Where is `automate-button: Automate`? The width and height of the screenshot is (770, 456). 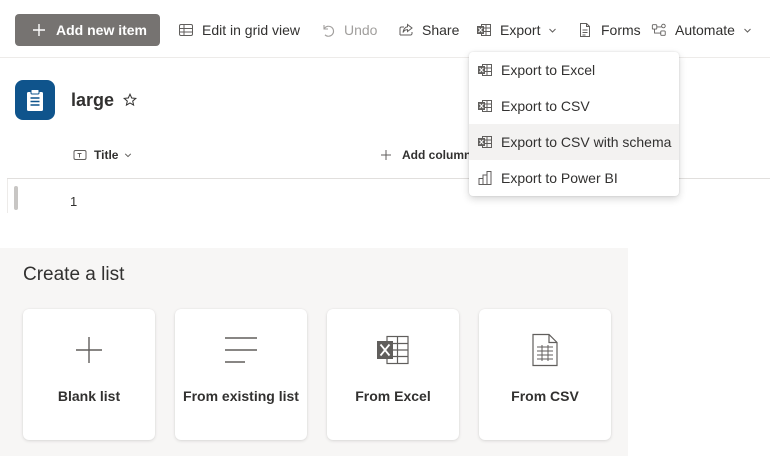
automate-button: Automate is located at coordinates (701, 30).